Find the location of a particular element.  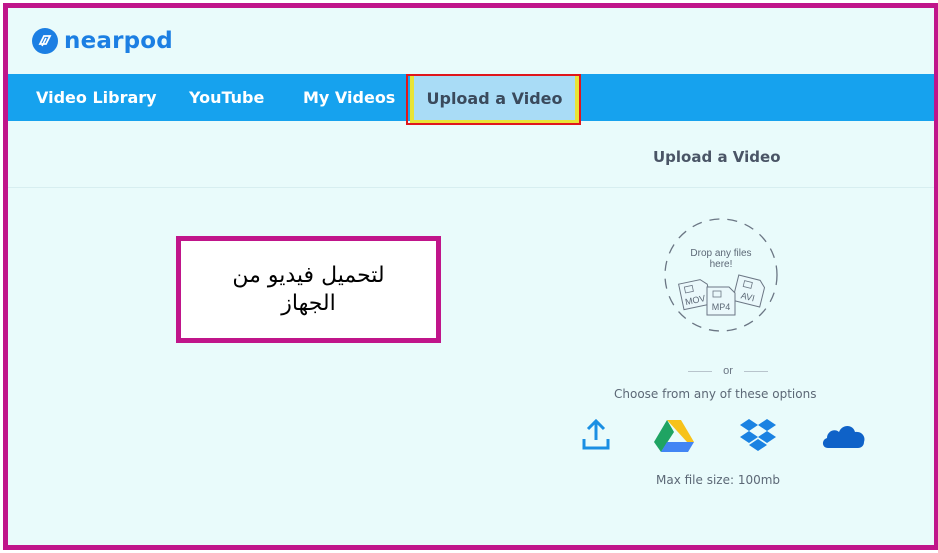

tab-youtube: YouTube is located at coordinates (226, 97).